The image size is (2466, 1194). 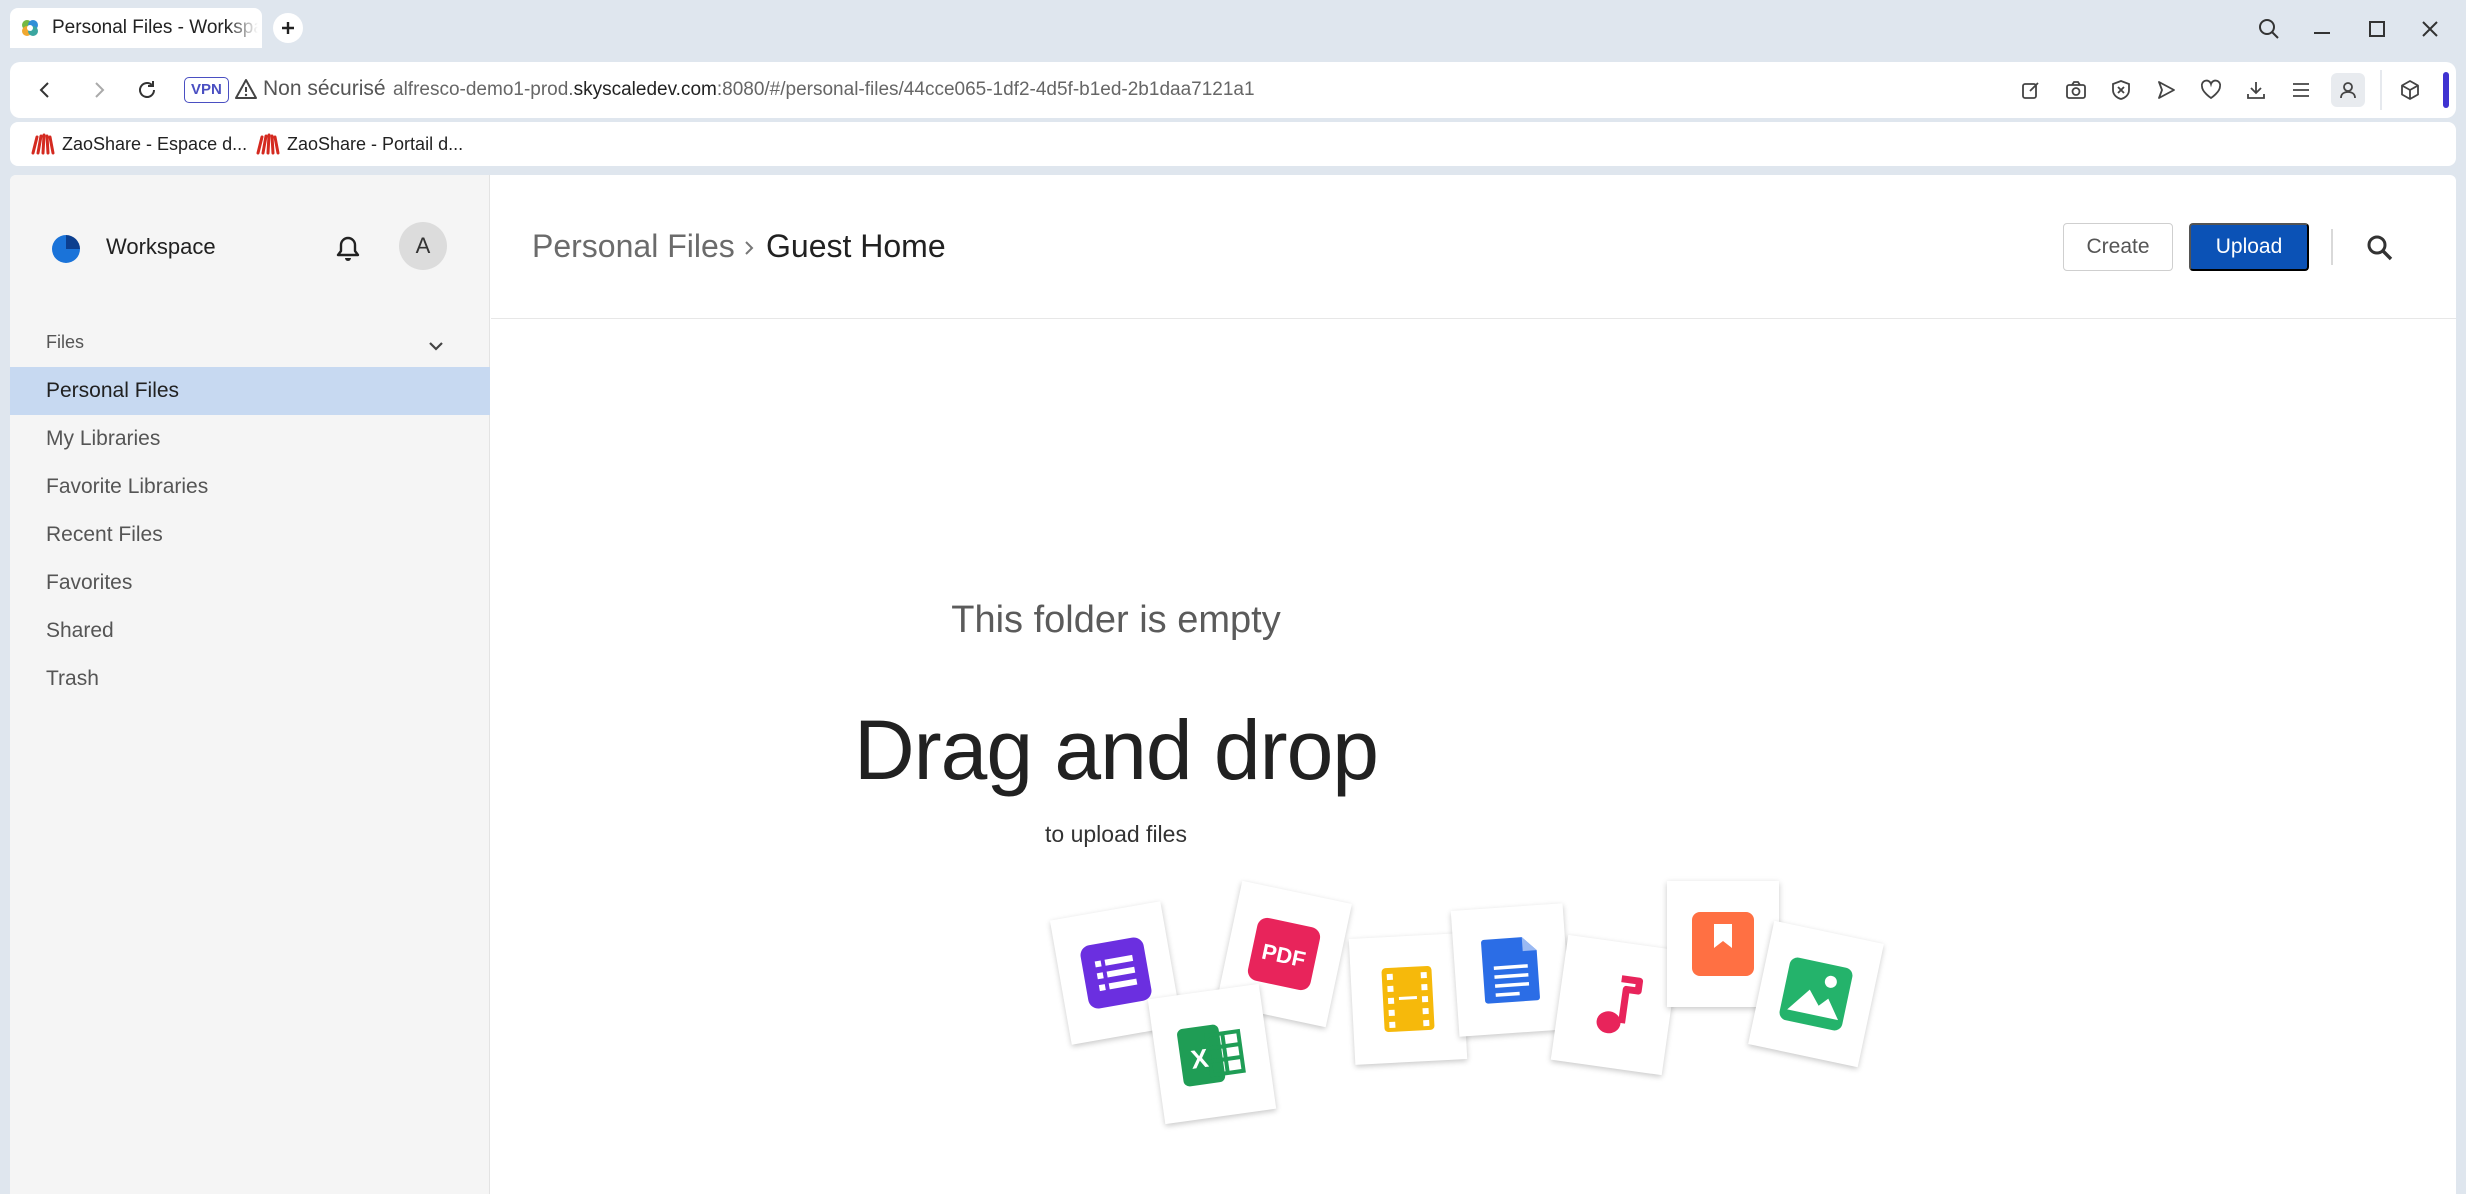 I want to click on chevron-right-icon, so click(x=749, y=248).